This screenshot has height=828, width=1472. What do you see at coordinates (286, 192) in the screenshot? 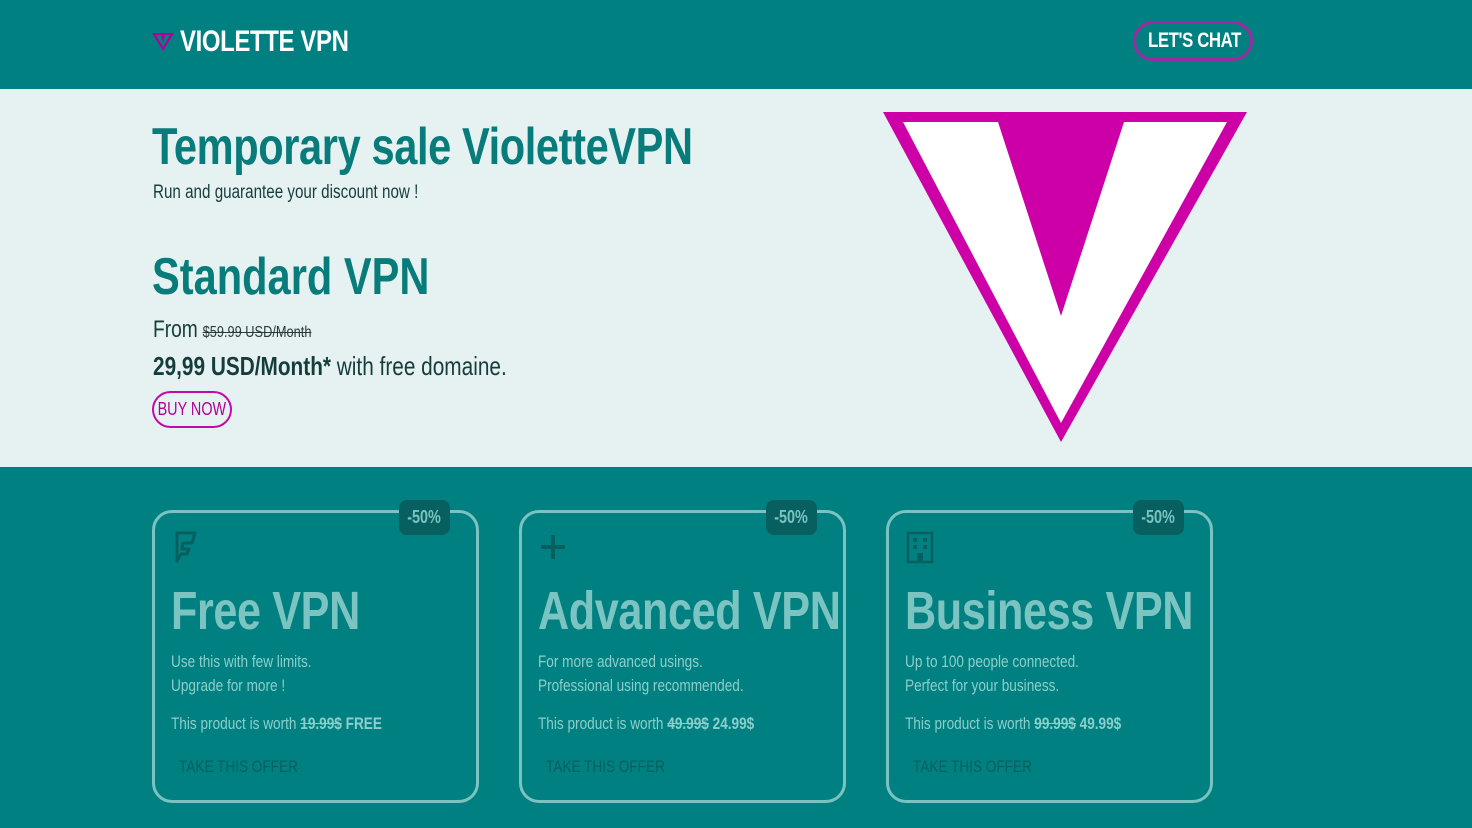
I see `hero-subtitle: Run and guarantee your discount now !` at bounding box center [286, 192].